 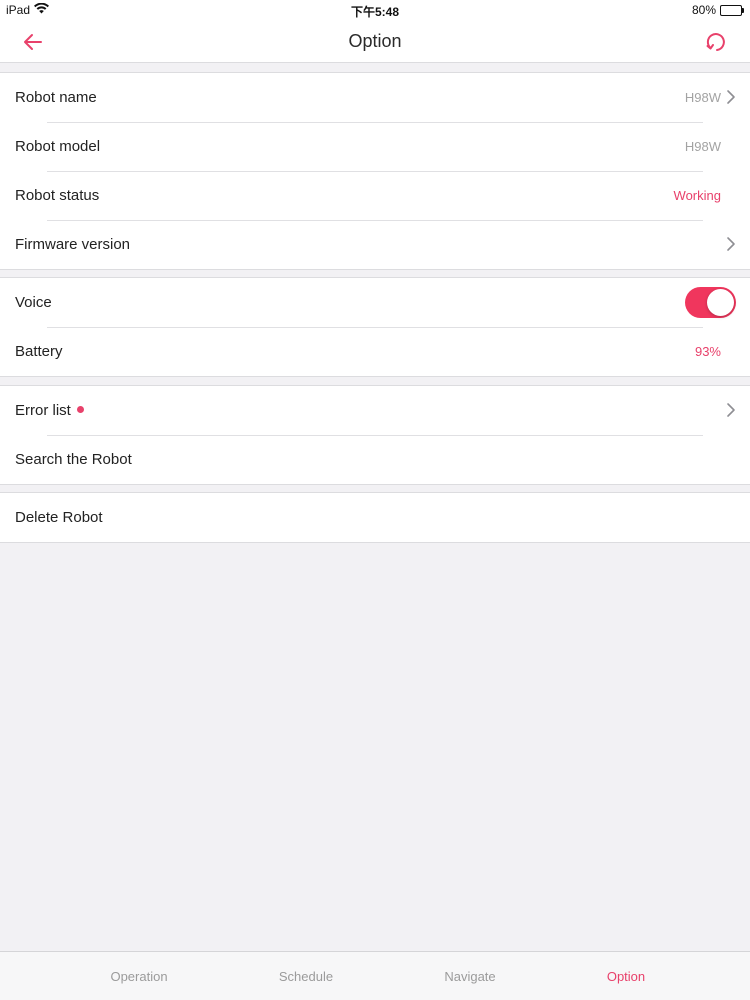 I want to click on alert-dot-icon, so click(x=80, y=409).